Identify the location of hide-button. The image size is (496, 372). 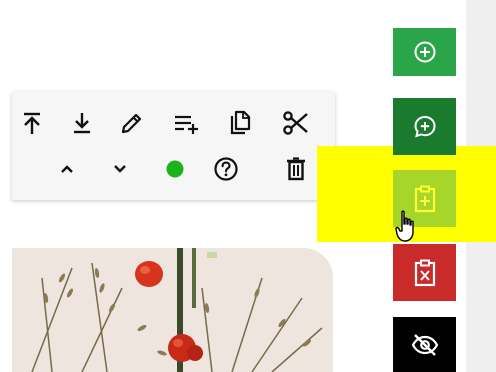
(424, 344).